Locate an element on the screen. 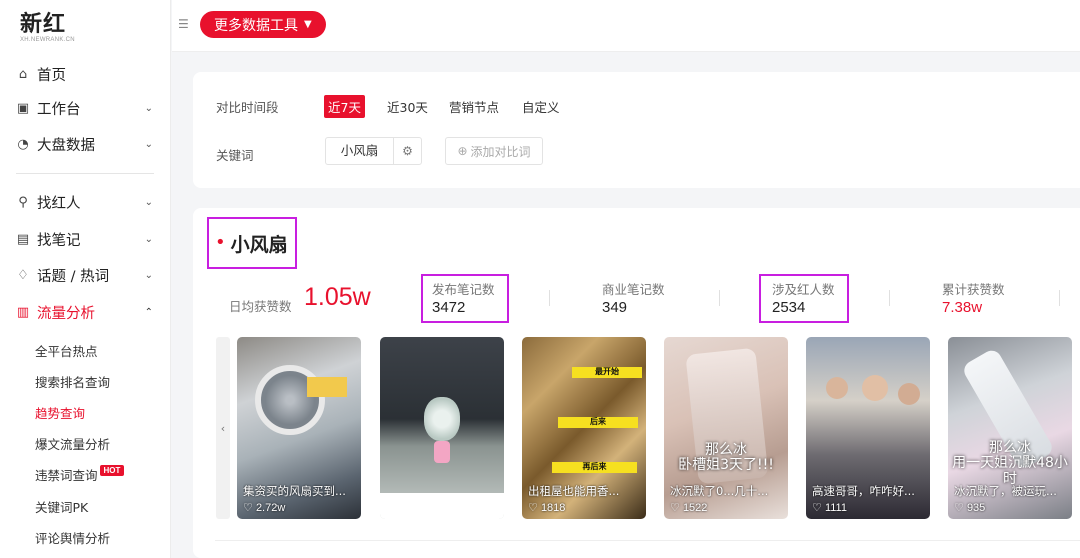 Image resolution: width=1080 pixels, height=558 pixels. stat-value: 349 is located at coordinates (615, 307).